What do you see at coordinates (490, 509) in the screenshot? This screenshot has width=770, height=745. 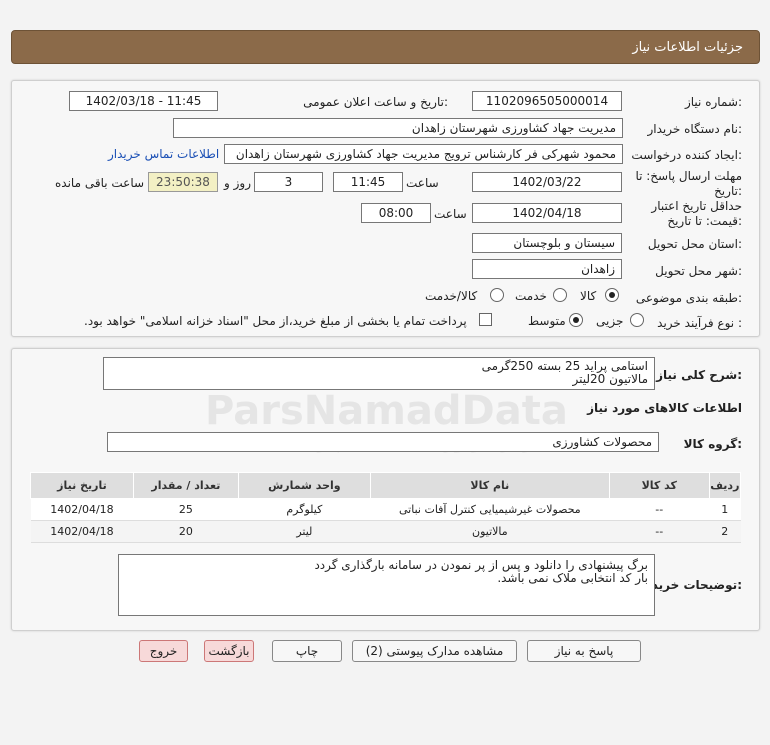 I see `item-name: محصولات غیرشیمیایی کنترل آفات نباتی` at bounding box center [490, 509].